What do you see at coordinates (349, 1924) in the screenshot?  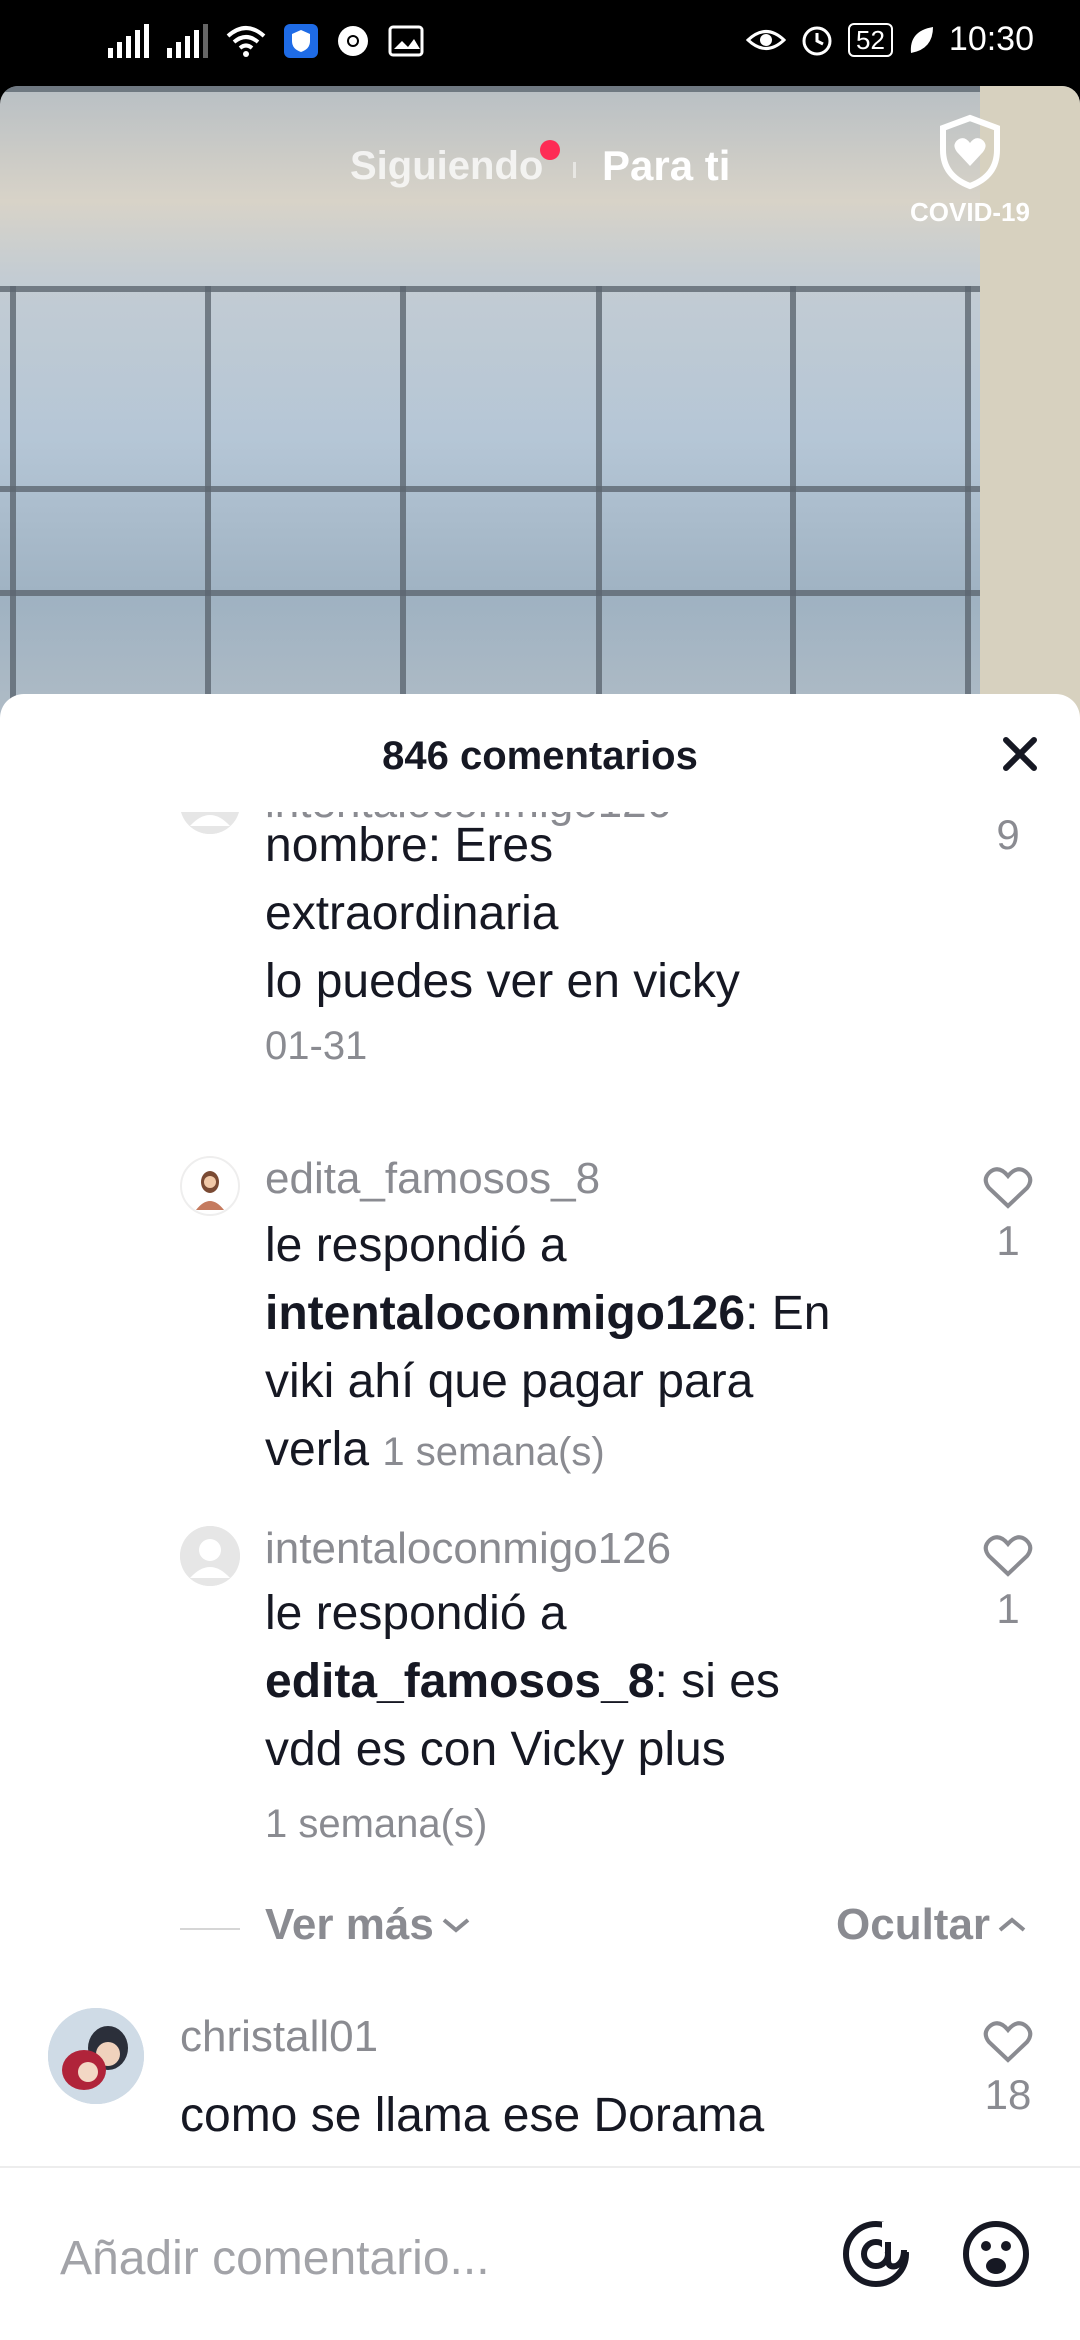 I see `view-more-label: Ver más` at bounding box center [349, 1924].